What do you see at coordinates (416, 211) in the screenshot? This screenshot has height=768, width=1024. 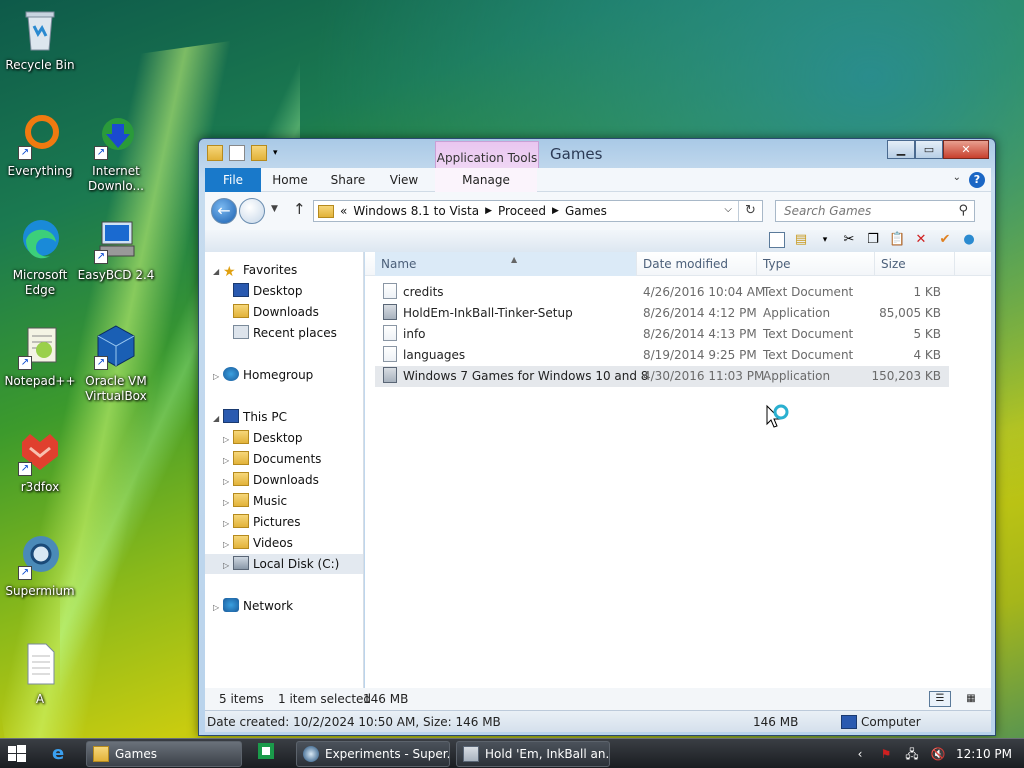 I see `breadcrumb-segment: Windows 8.1 to Vista` at bounding box center [416, 211].